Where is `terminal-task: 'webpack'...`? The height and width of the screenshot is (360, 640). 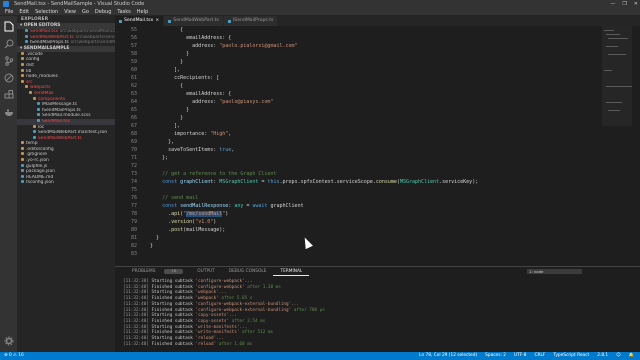
terminal-task: 'webpack'... is located at coordinates (211, 293).